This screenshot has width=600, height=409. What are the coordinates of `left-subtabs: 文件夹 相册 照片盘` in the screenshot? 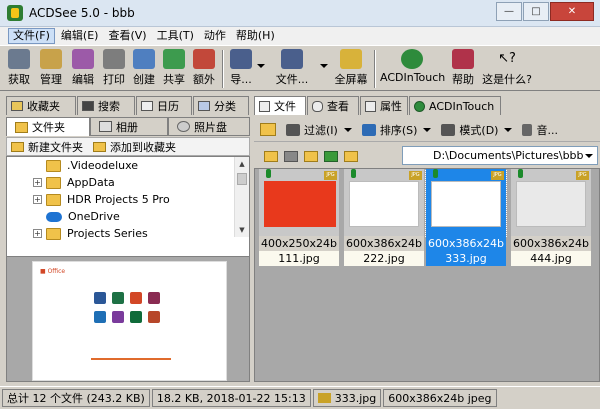 It's located at (128, 127).